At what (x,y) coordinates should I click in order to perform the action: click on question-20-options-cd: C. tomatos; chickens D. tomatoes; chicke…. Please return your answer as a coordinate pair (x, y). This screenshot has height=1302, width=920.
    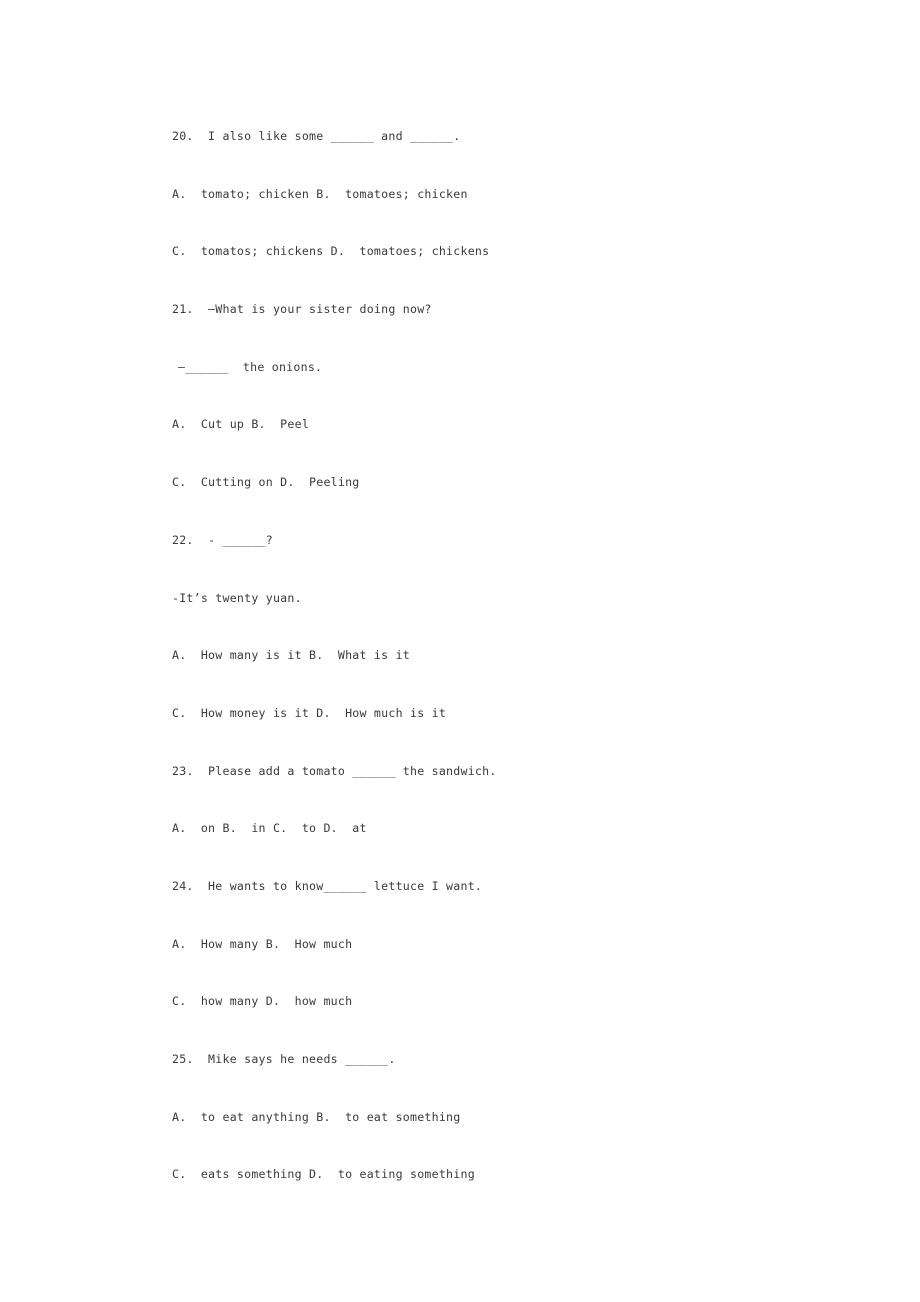
    Looking at the image, I should click on (331, 251).